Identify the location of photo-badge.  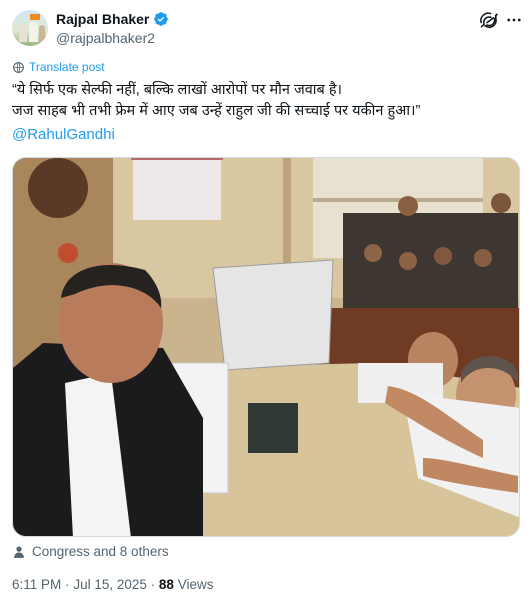
(68, 253).